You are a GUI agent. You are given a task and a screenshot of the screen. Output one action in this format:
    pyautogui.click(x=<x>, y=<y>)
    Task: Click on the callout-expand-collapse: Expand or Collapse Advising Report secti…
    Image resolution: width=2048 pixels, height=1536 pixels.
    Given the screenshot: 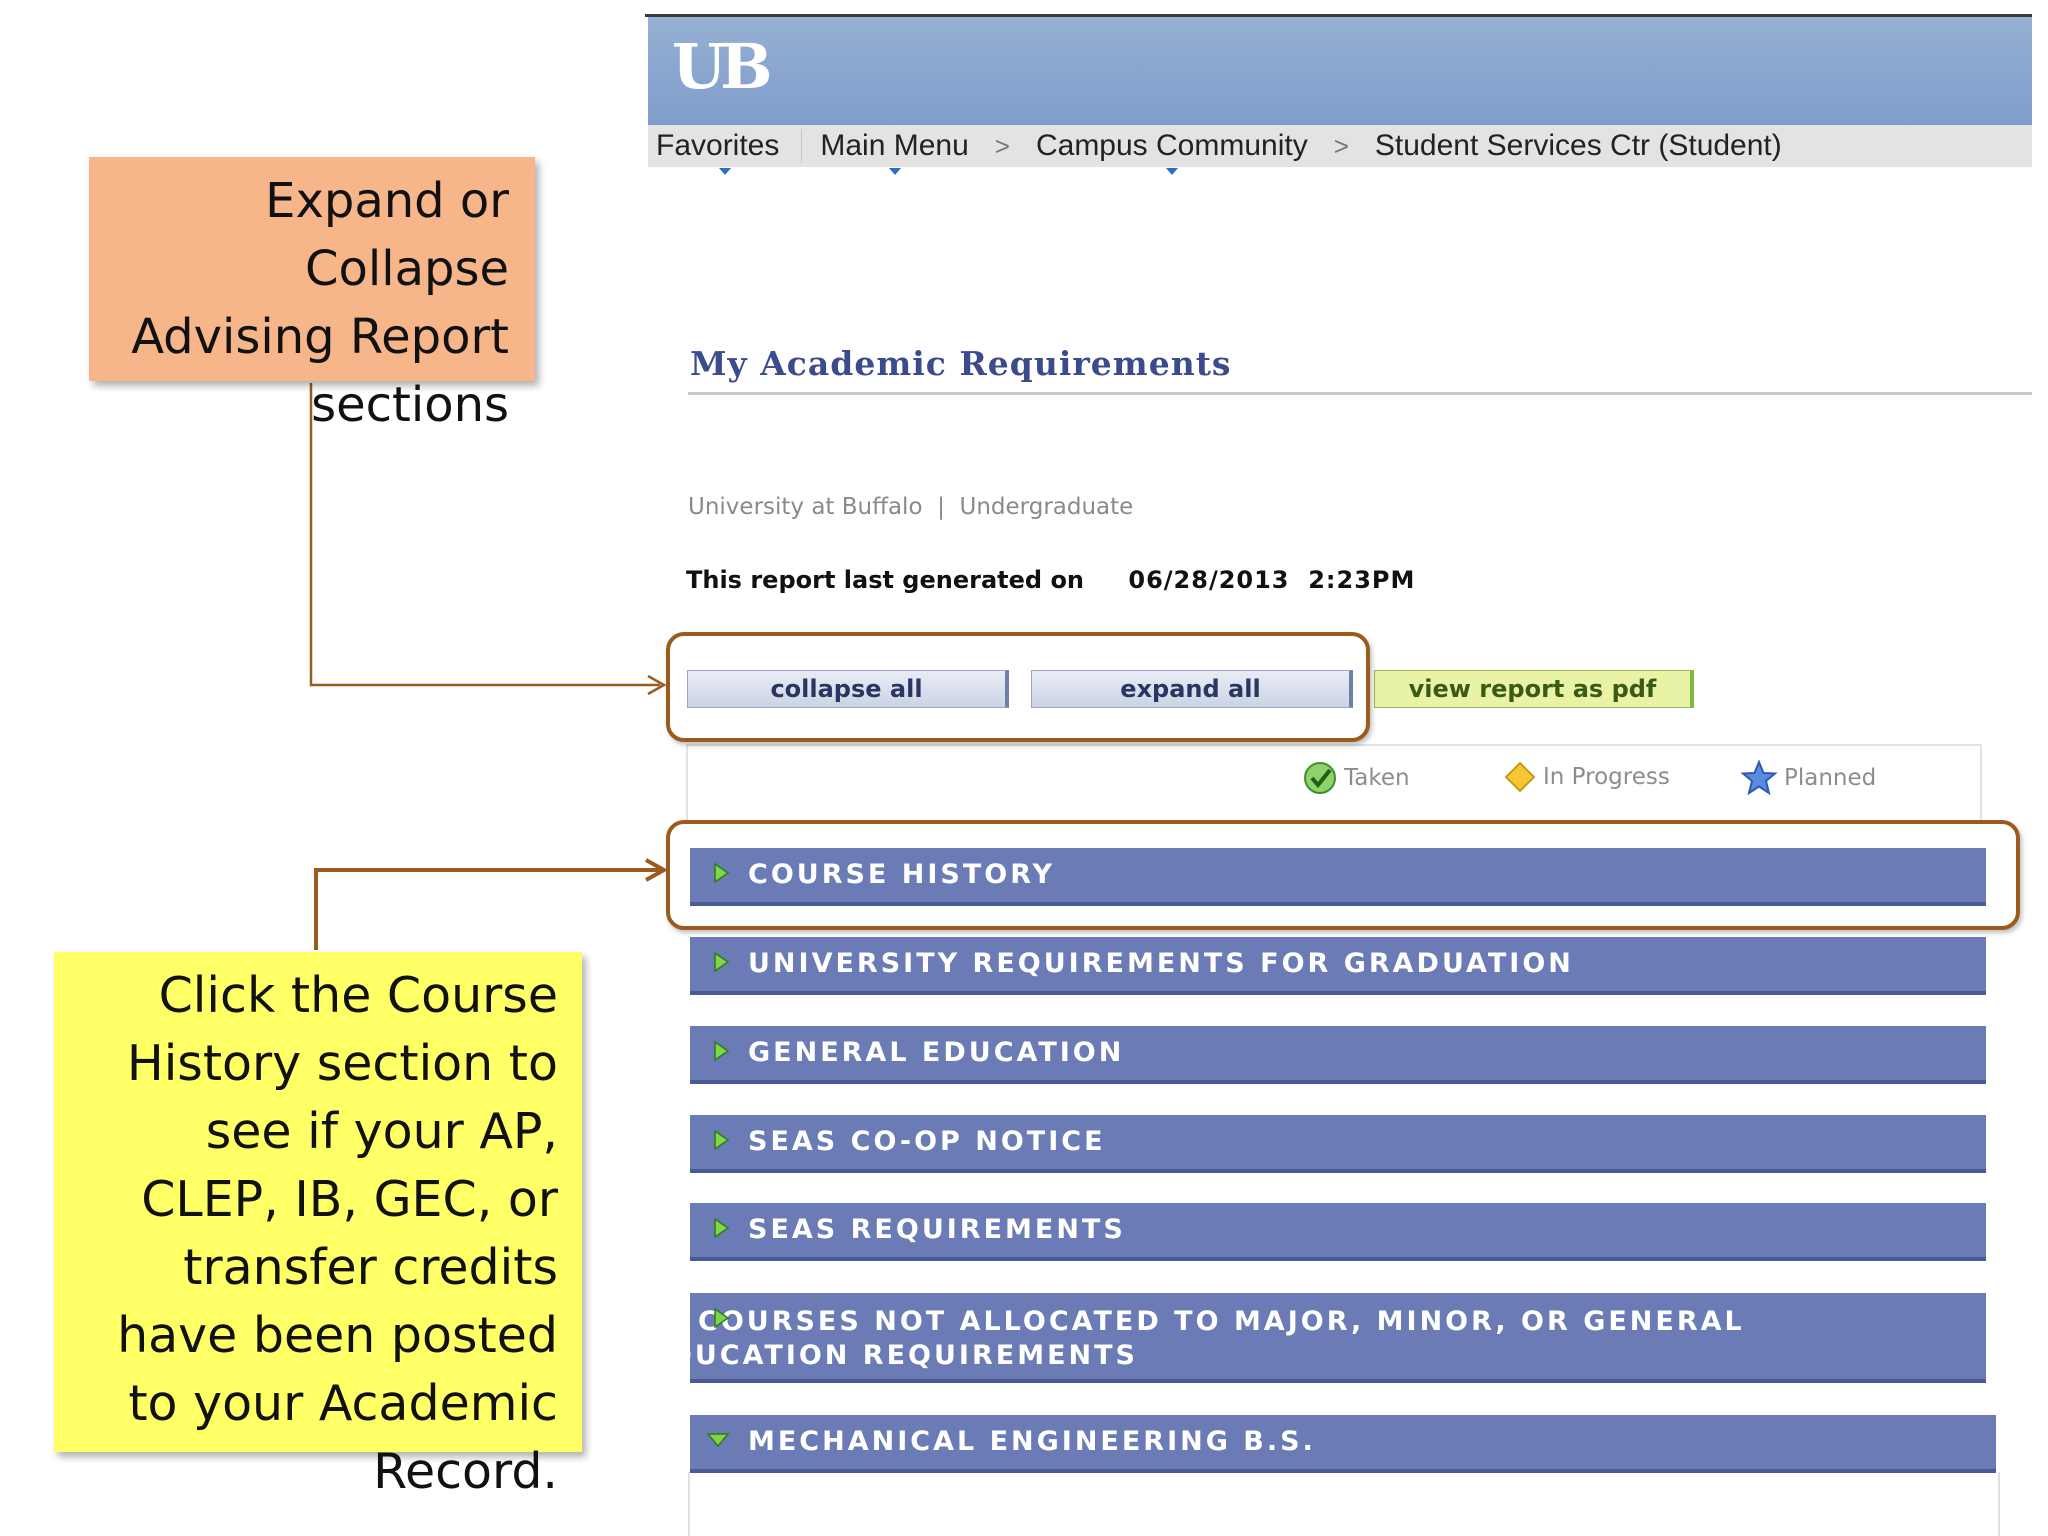 What is the action you would take?
    pyautogui.click(x=312, y=295)
    